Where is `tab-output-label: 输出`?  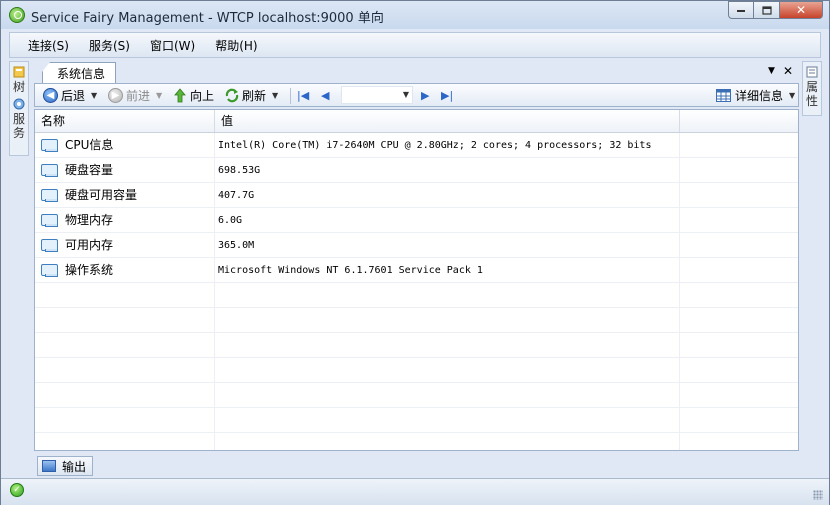
tab-output-label: 输出 is located at coordinates (74, 466).